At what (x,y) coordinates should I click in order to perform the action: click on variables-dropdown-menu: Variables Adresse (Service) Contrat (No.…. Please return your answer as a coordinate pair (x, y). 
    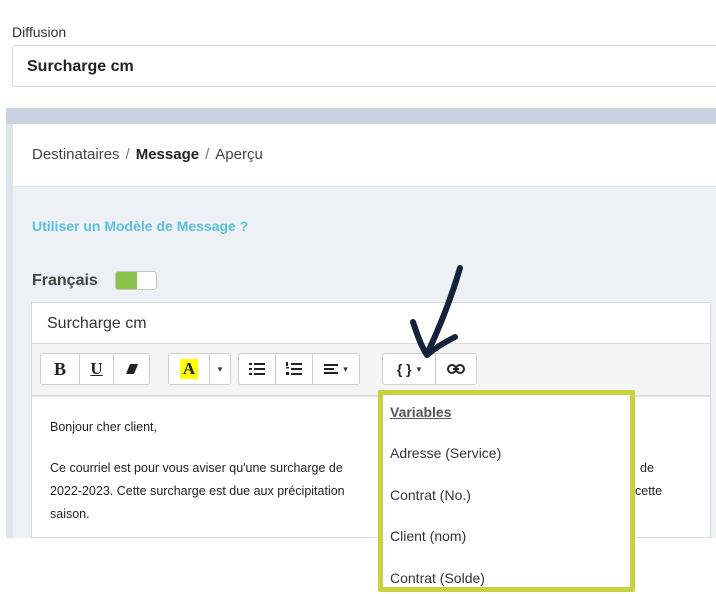
    Looking at the image, I should click on (506, 491).